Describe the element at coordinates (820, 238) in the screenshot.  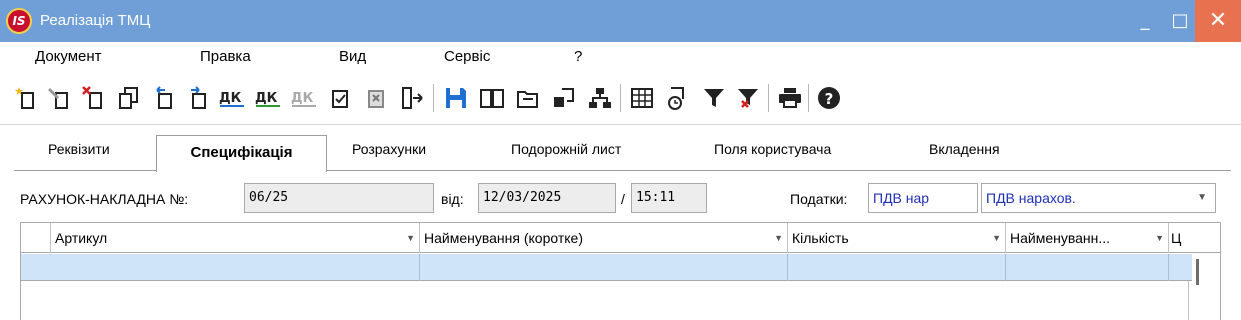
I see `column-header-label: Кількість` at that location.